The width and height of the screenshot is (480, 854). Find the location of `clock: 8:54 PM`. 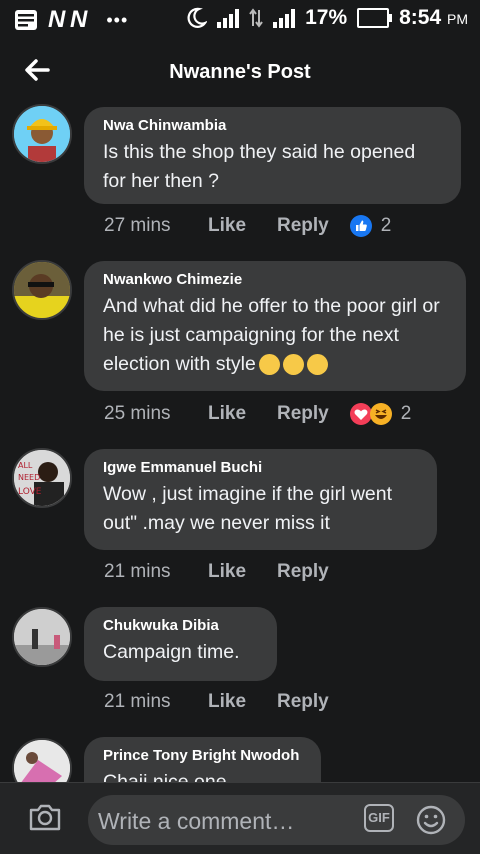

clock: 8:54 PM is located at coordinates (433, 17).